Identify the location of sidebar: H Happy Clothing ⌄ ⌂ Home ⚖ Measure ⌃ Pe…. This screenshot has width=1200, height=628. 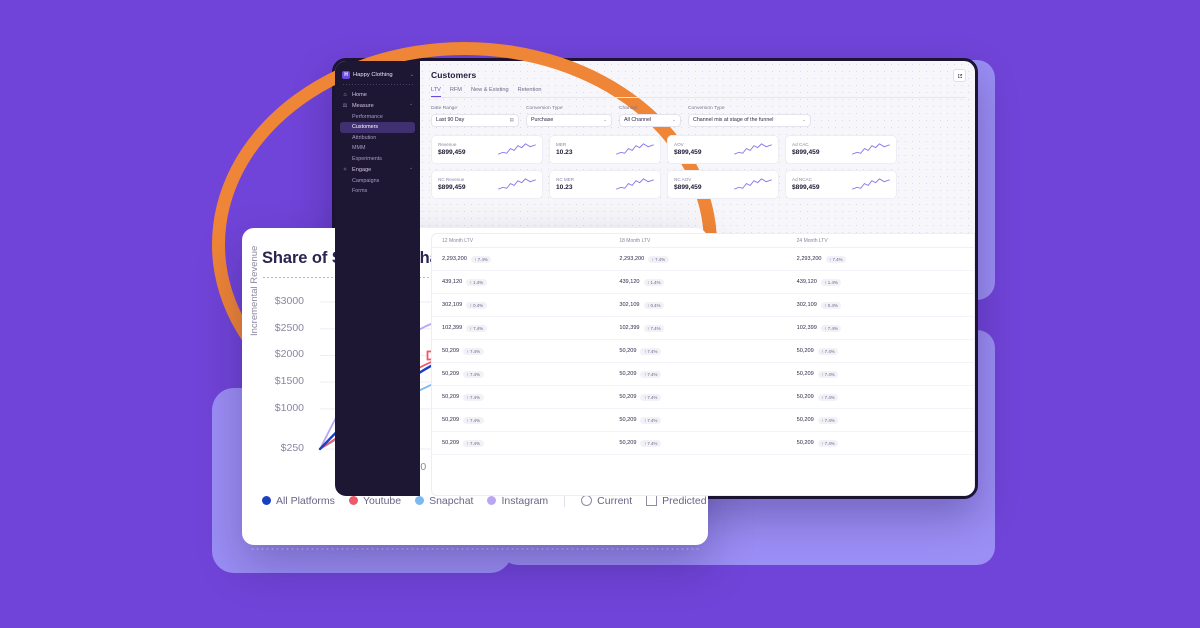
(377, 278).